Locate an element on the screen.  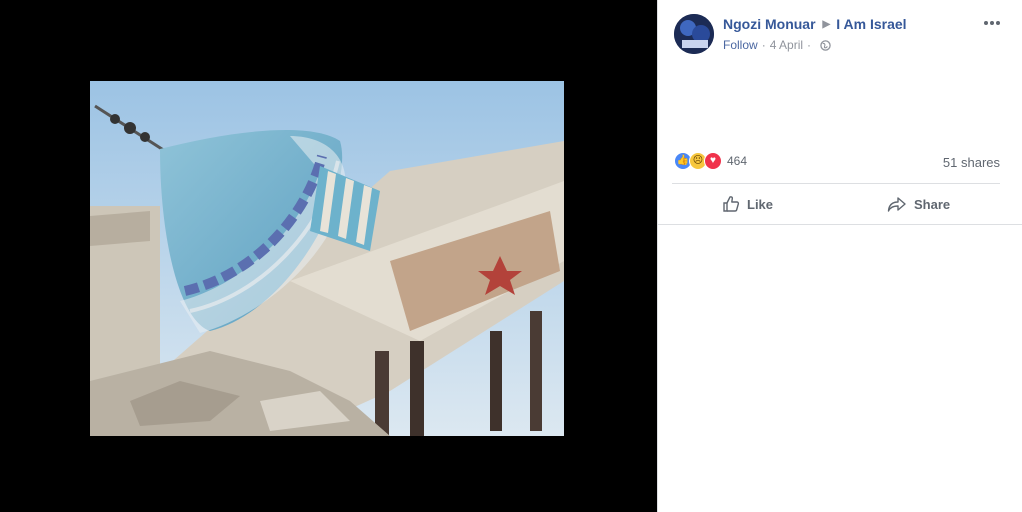
arrow-right-icon: ▶ is located at coordinates (826, 24).